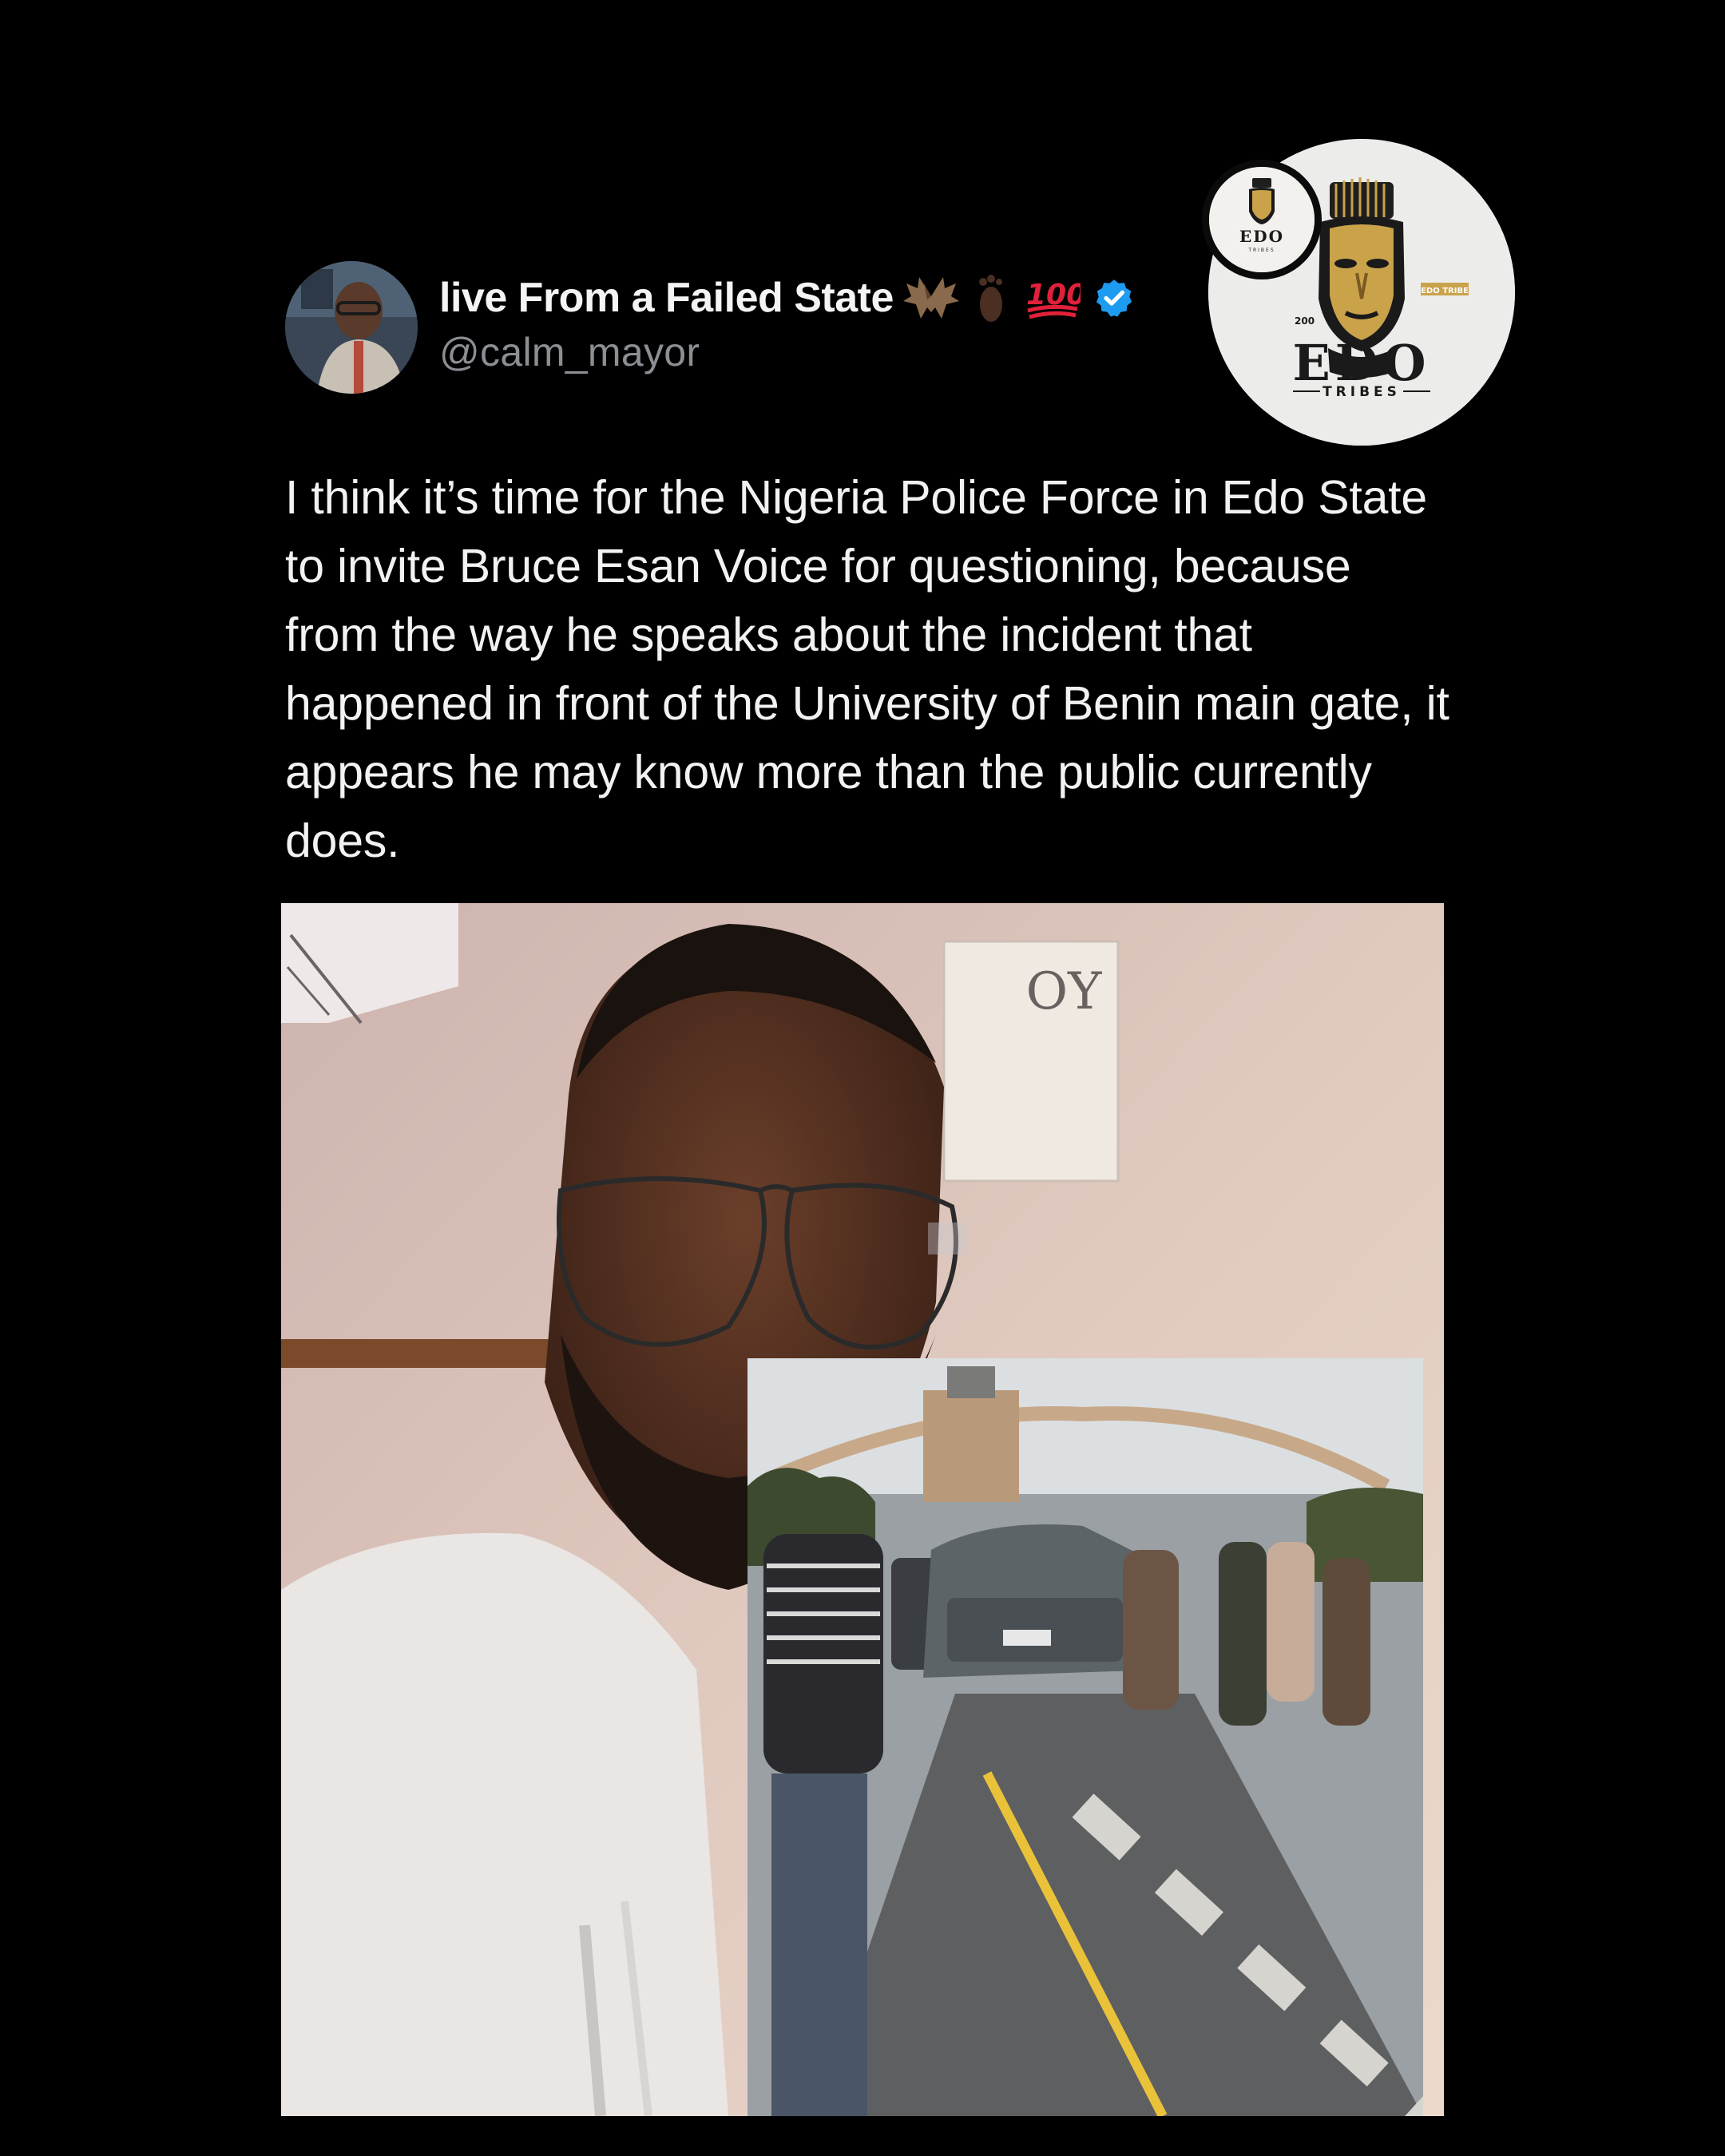 Image resolution: width=1725 pixels, height=2156 pixels. I want to click on logo-number: 200, so click(1305, 321).